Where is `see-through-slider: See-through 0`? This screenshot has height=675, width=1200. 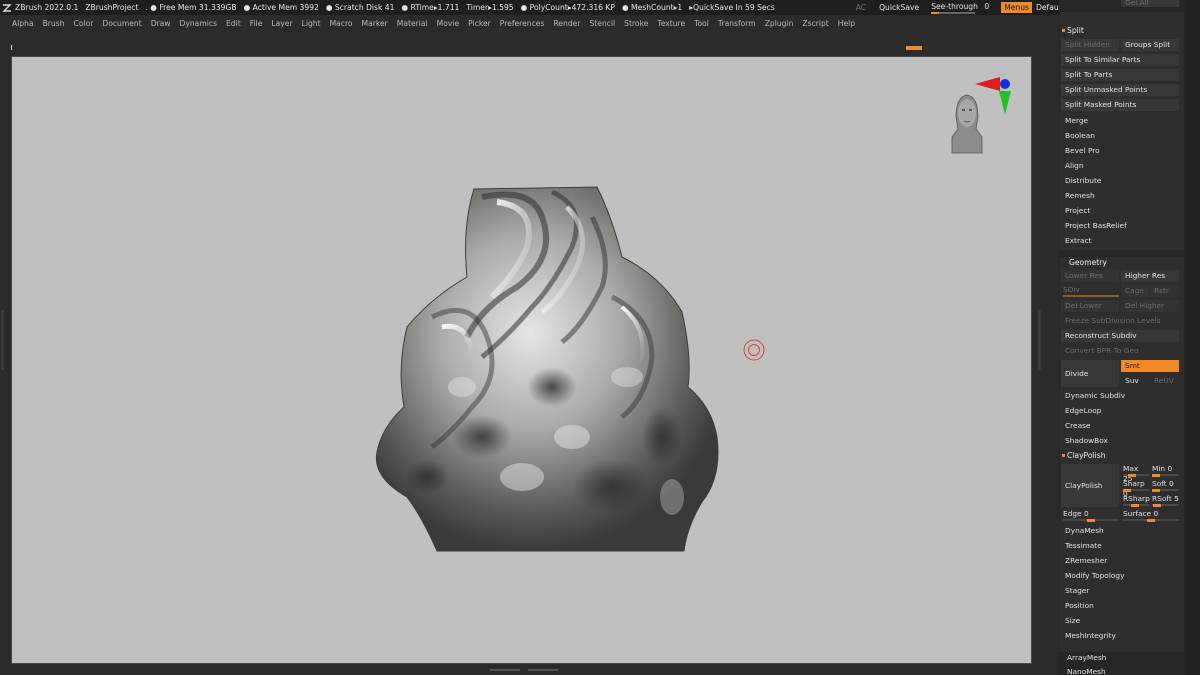 see-through-slider: See-through 0 is located at coordinates (960, 8).